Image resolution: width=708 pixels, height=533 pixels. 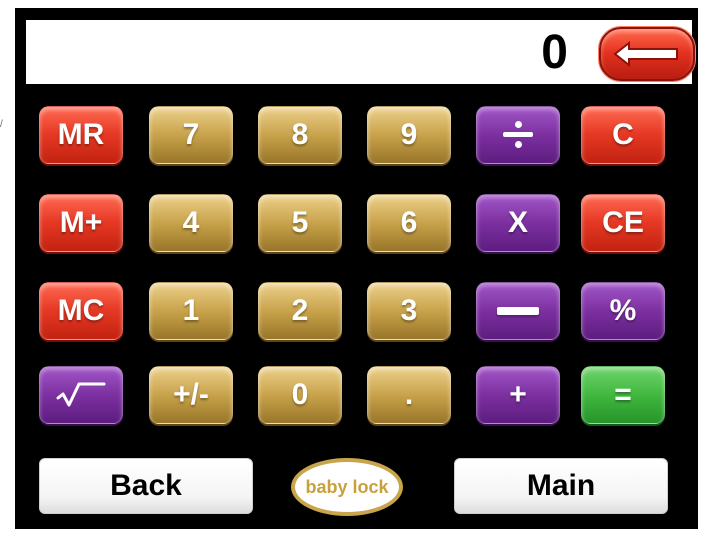 What do you see at coordinates (191, 395) in the screenshot?
I see `plus-minus-button: +/-` at bounding box center [191, 395].